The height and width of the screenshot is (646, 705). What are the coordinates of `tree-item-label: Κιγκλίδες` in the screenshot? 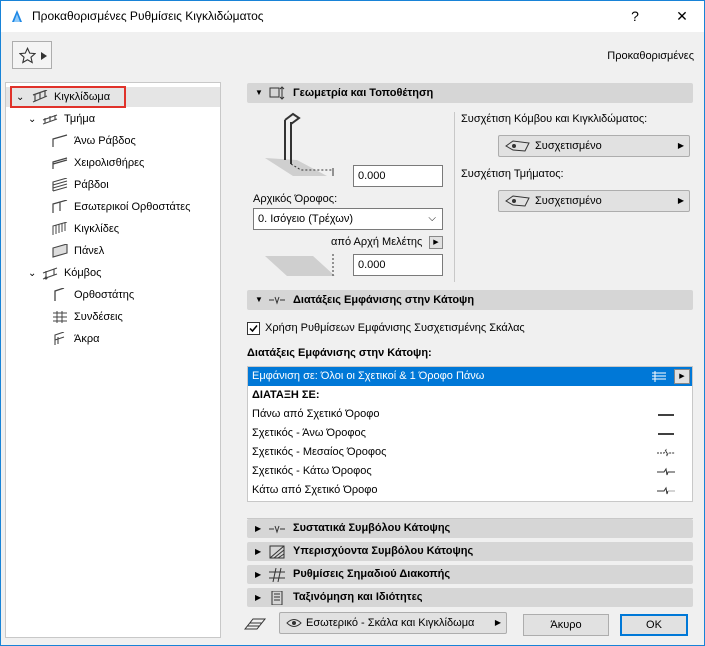 It's located at (97, 229).